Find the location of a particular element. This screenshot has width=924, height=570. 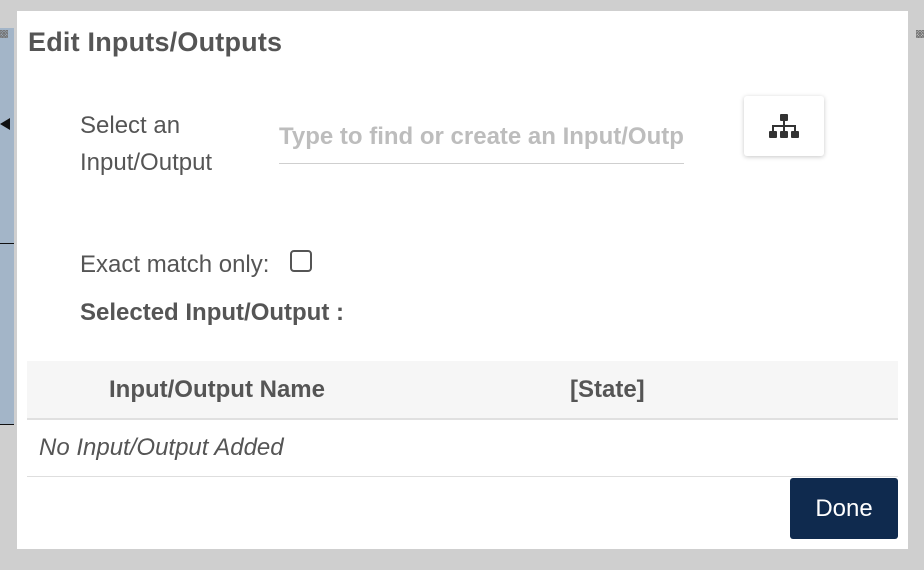

table-header: Input/Output Name [State] is located at coordinates (462, 390).